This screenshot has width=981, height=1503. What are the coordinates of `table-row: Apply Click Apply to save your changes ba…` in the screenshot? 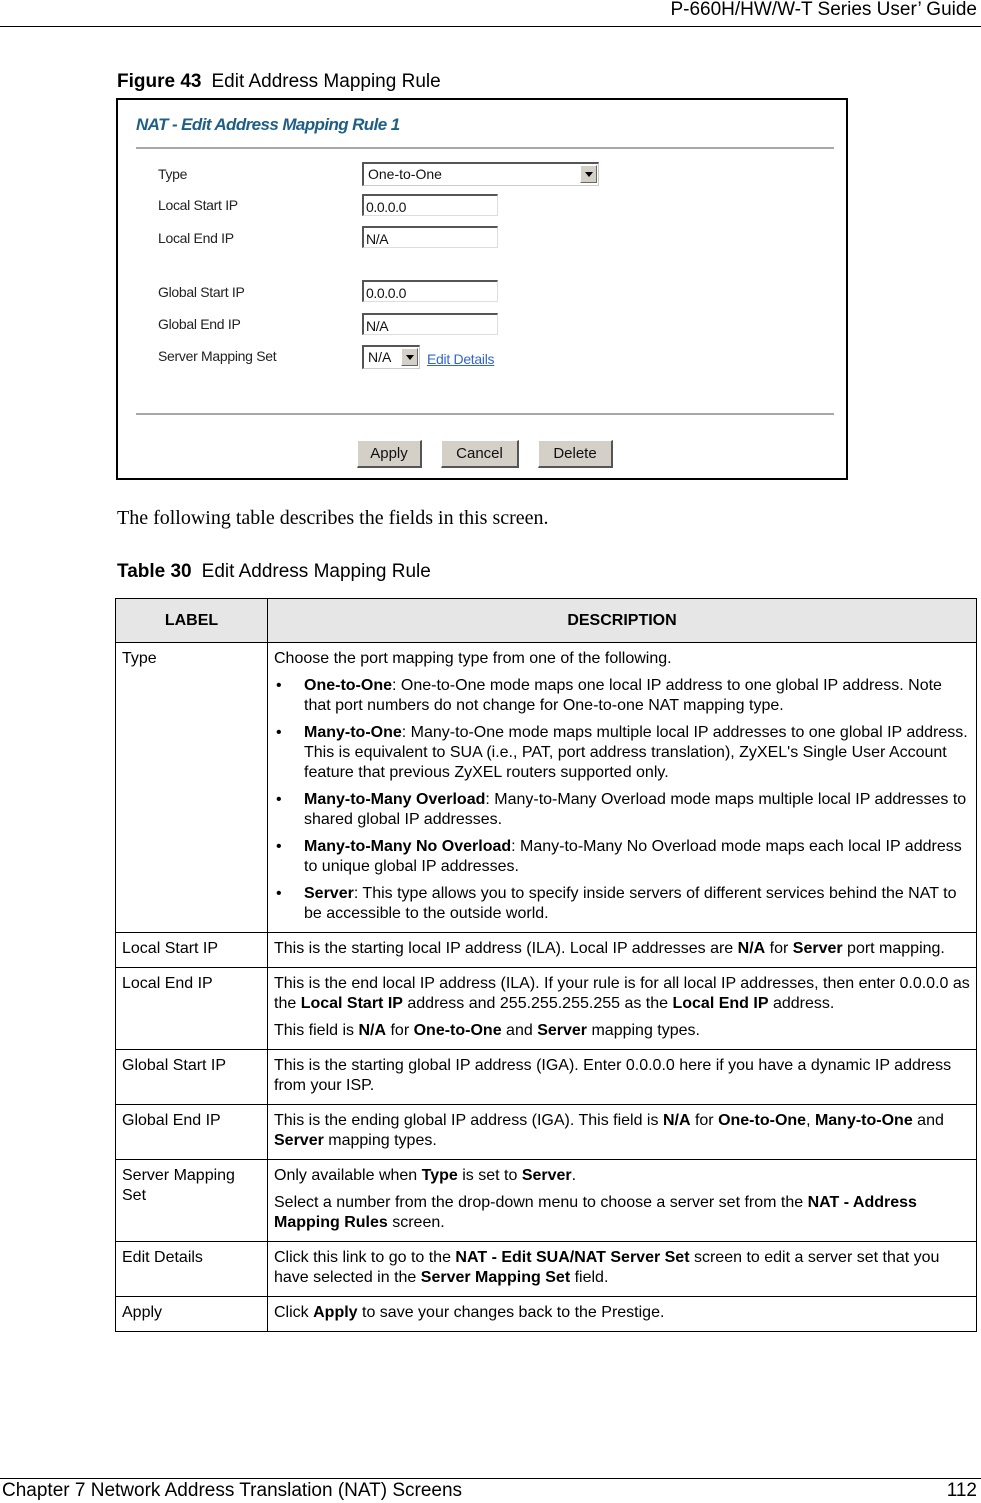 It's located at (546, 1314).